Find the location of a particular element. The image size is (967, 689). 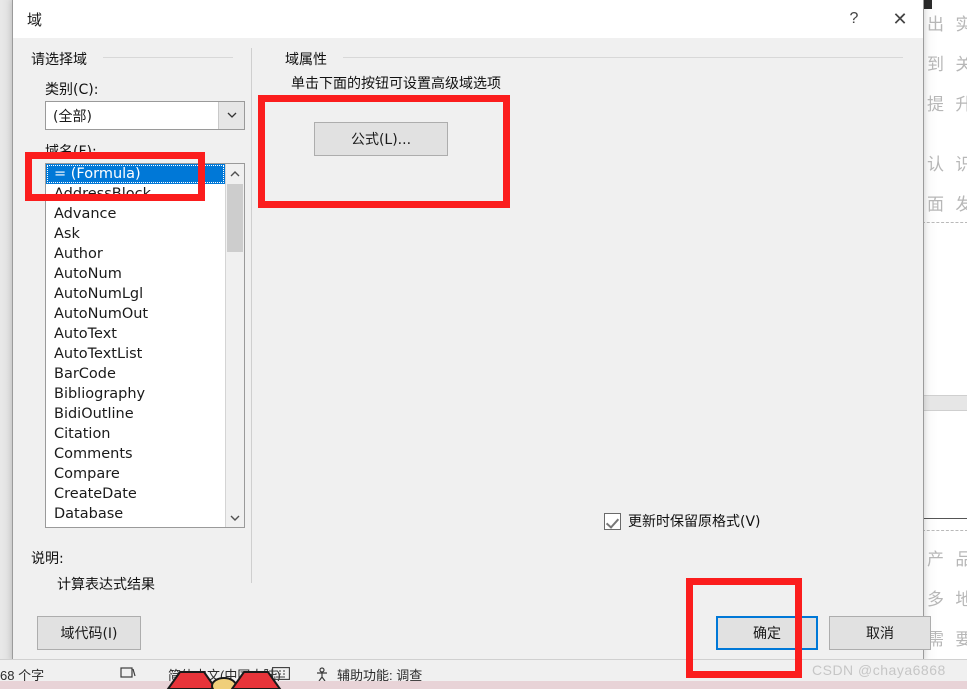

close-icon: ✕ is located at coordinates (900, 19).